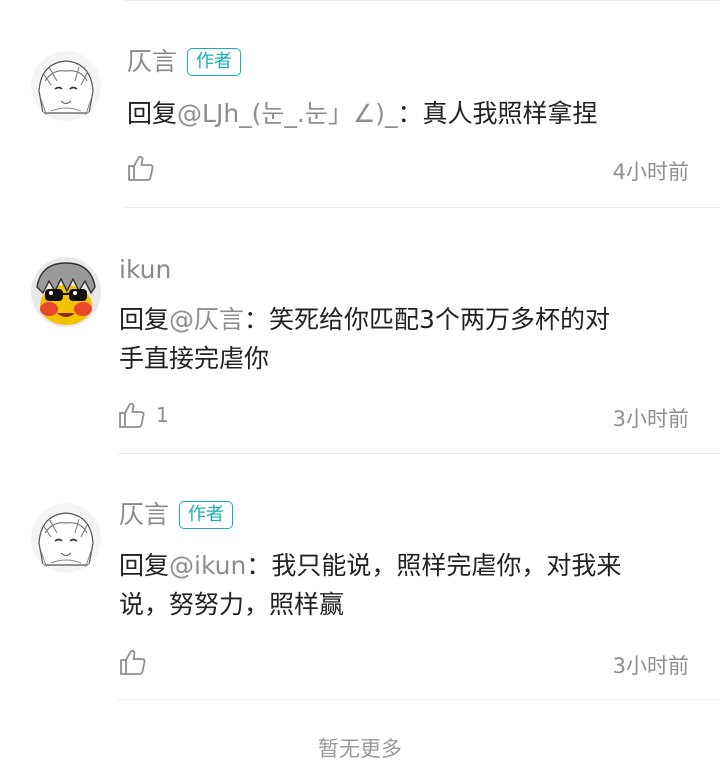  What do you see at coordinates (287, 113) in the screenshot?
I see `mention-link: @LJh_(눈_.눈」∠)_` at bounding box center [287, 113].